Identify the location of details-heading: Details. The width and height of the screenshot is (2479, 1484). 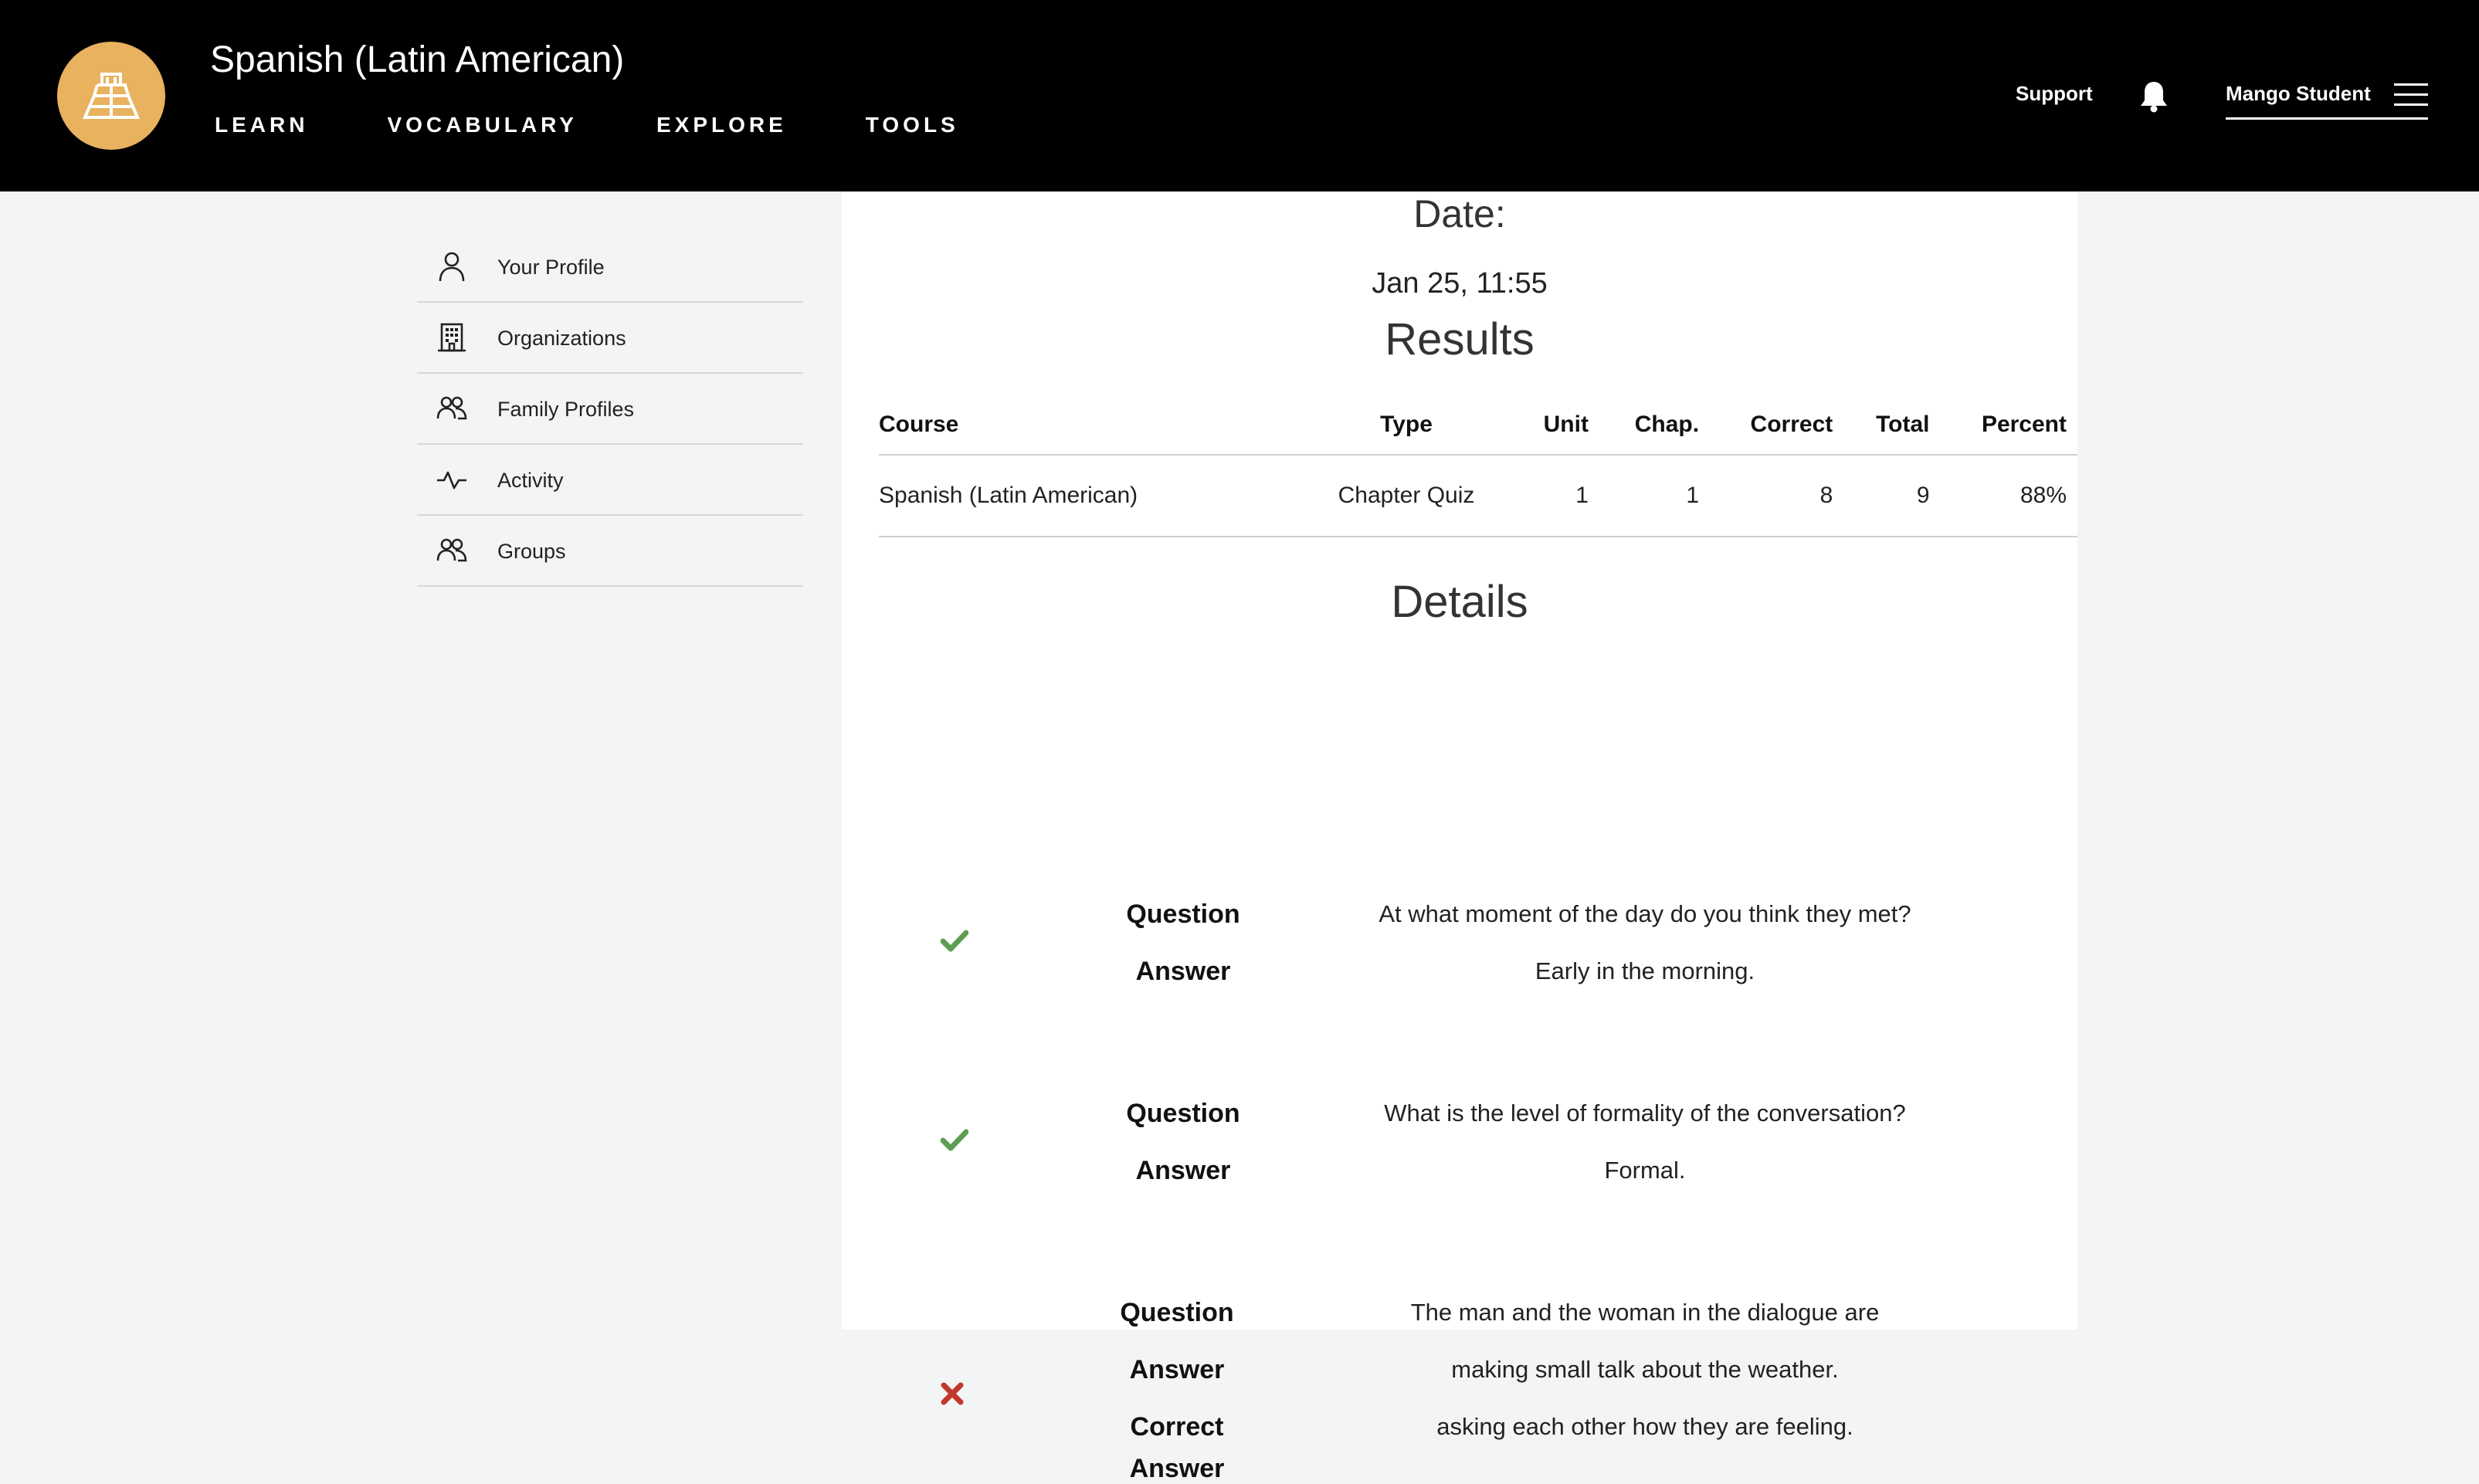
(1459, 602).